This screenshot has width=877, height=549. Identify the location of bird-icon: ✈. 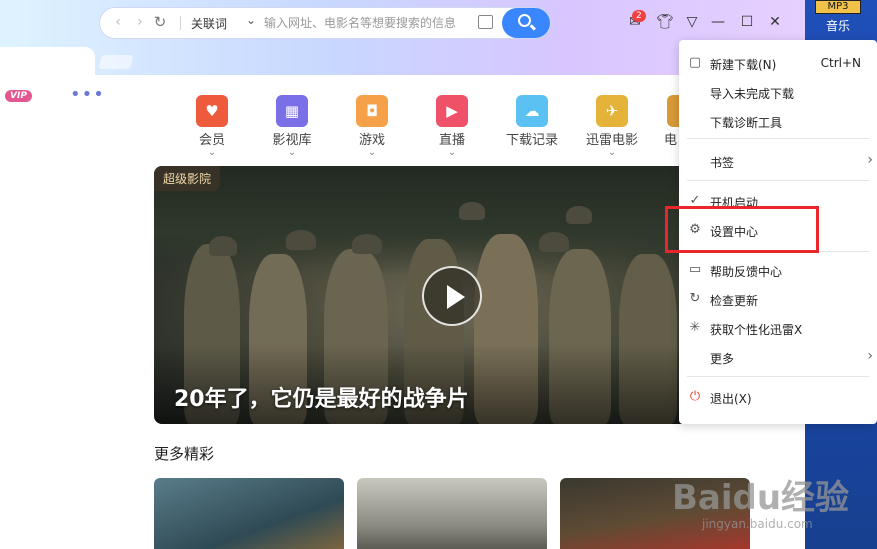
(612, 111).